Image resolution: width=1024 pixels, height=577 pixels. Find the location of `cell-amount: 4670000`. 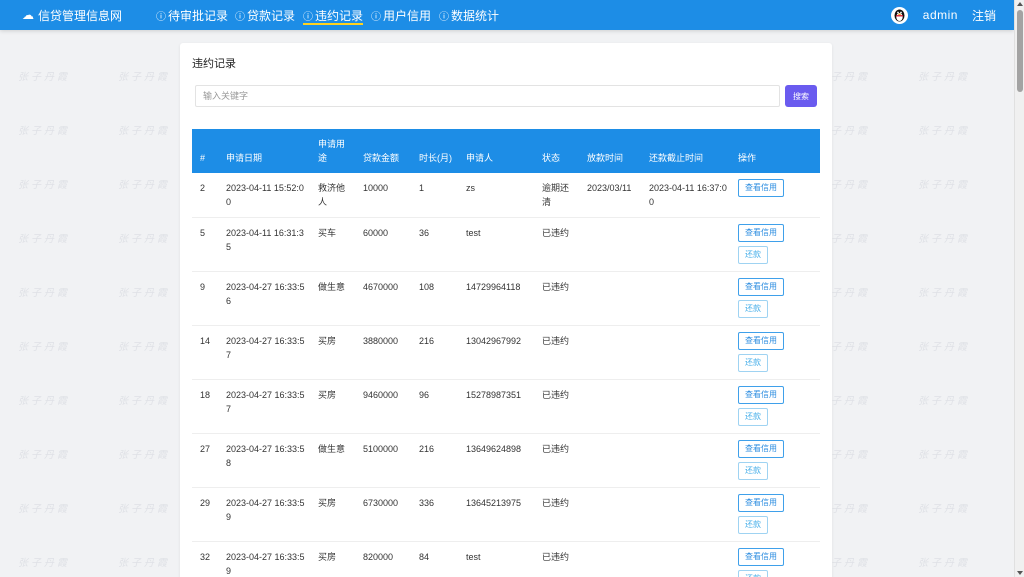

cell-amount: 4670000 is located at coordinates (383, 298).